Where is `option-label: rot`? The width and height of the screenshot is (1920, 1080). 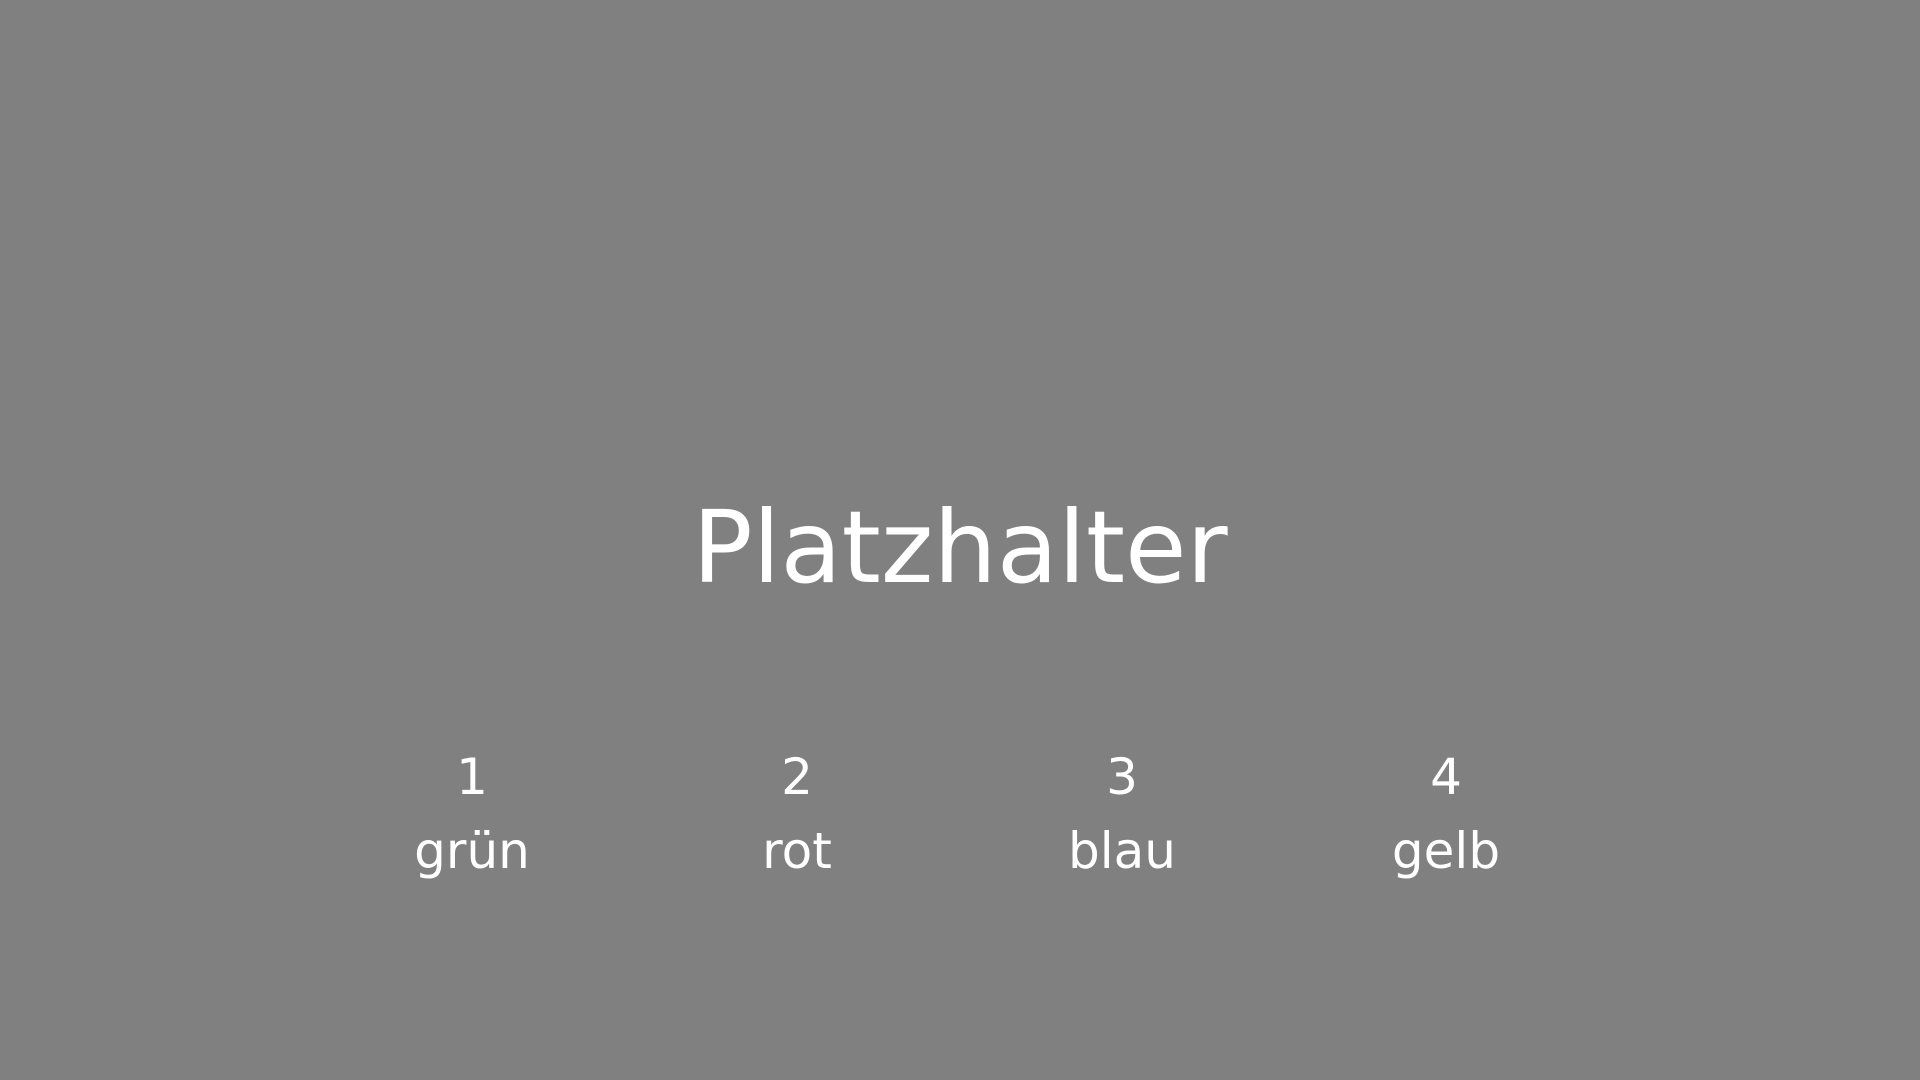 option-label: rot is located at coordinates (797, 851).